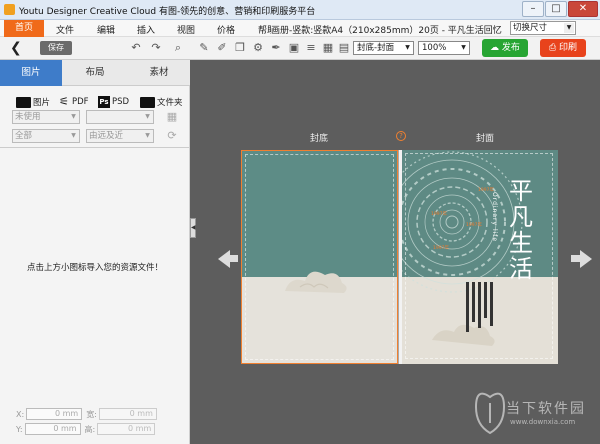 The height and width of the screenshot is (444, 600). Describe the element at coordinates (552, 48) in the screenshot. I see `printer-icon: ⎙` at that location.